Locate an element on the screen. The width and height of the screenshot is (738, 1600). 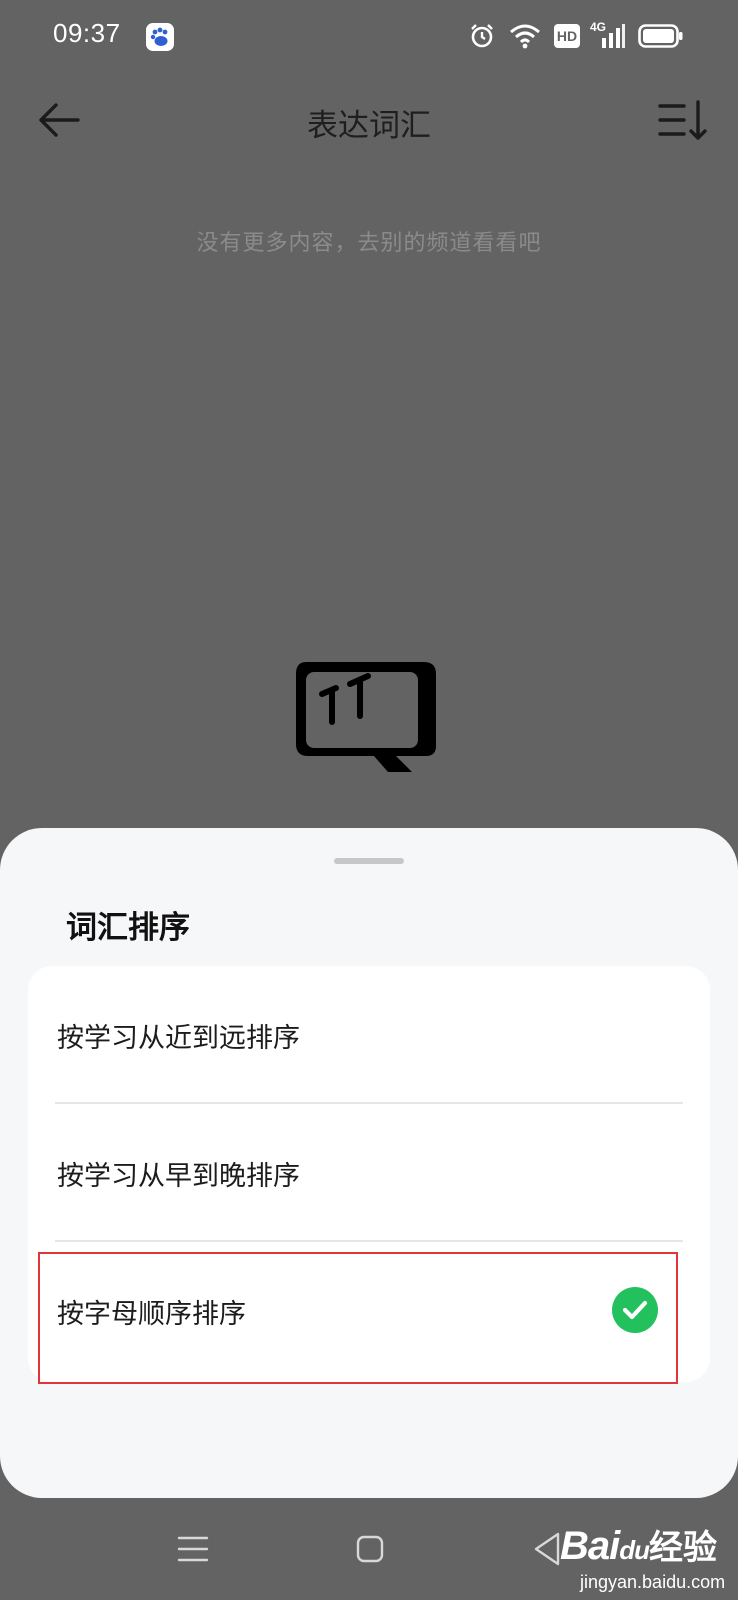
page-title: 表达词汇 is located at coordinates (369, 126).